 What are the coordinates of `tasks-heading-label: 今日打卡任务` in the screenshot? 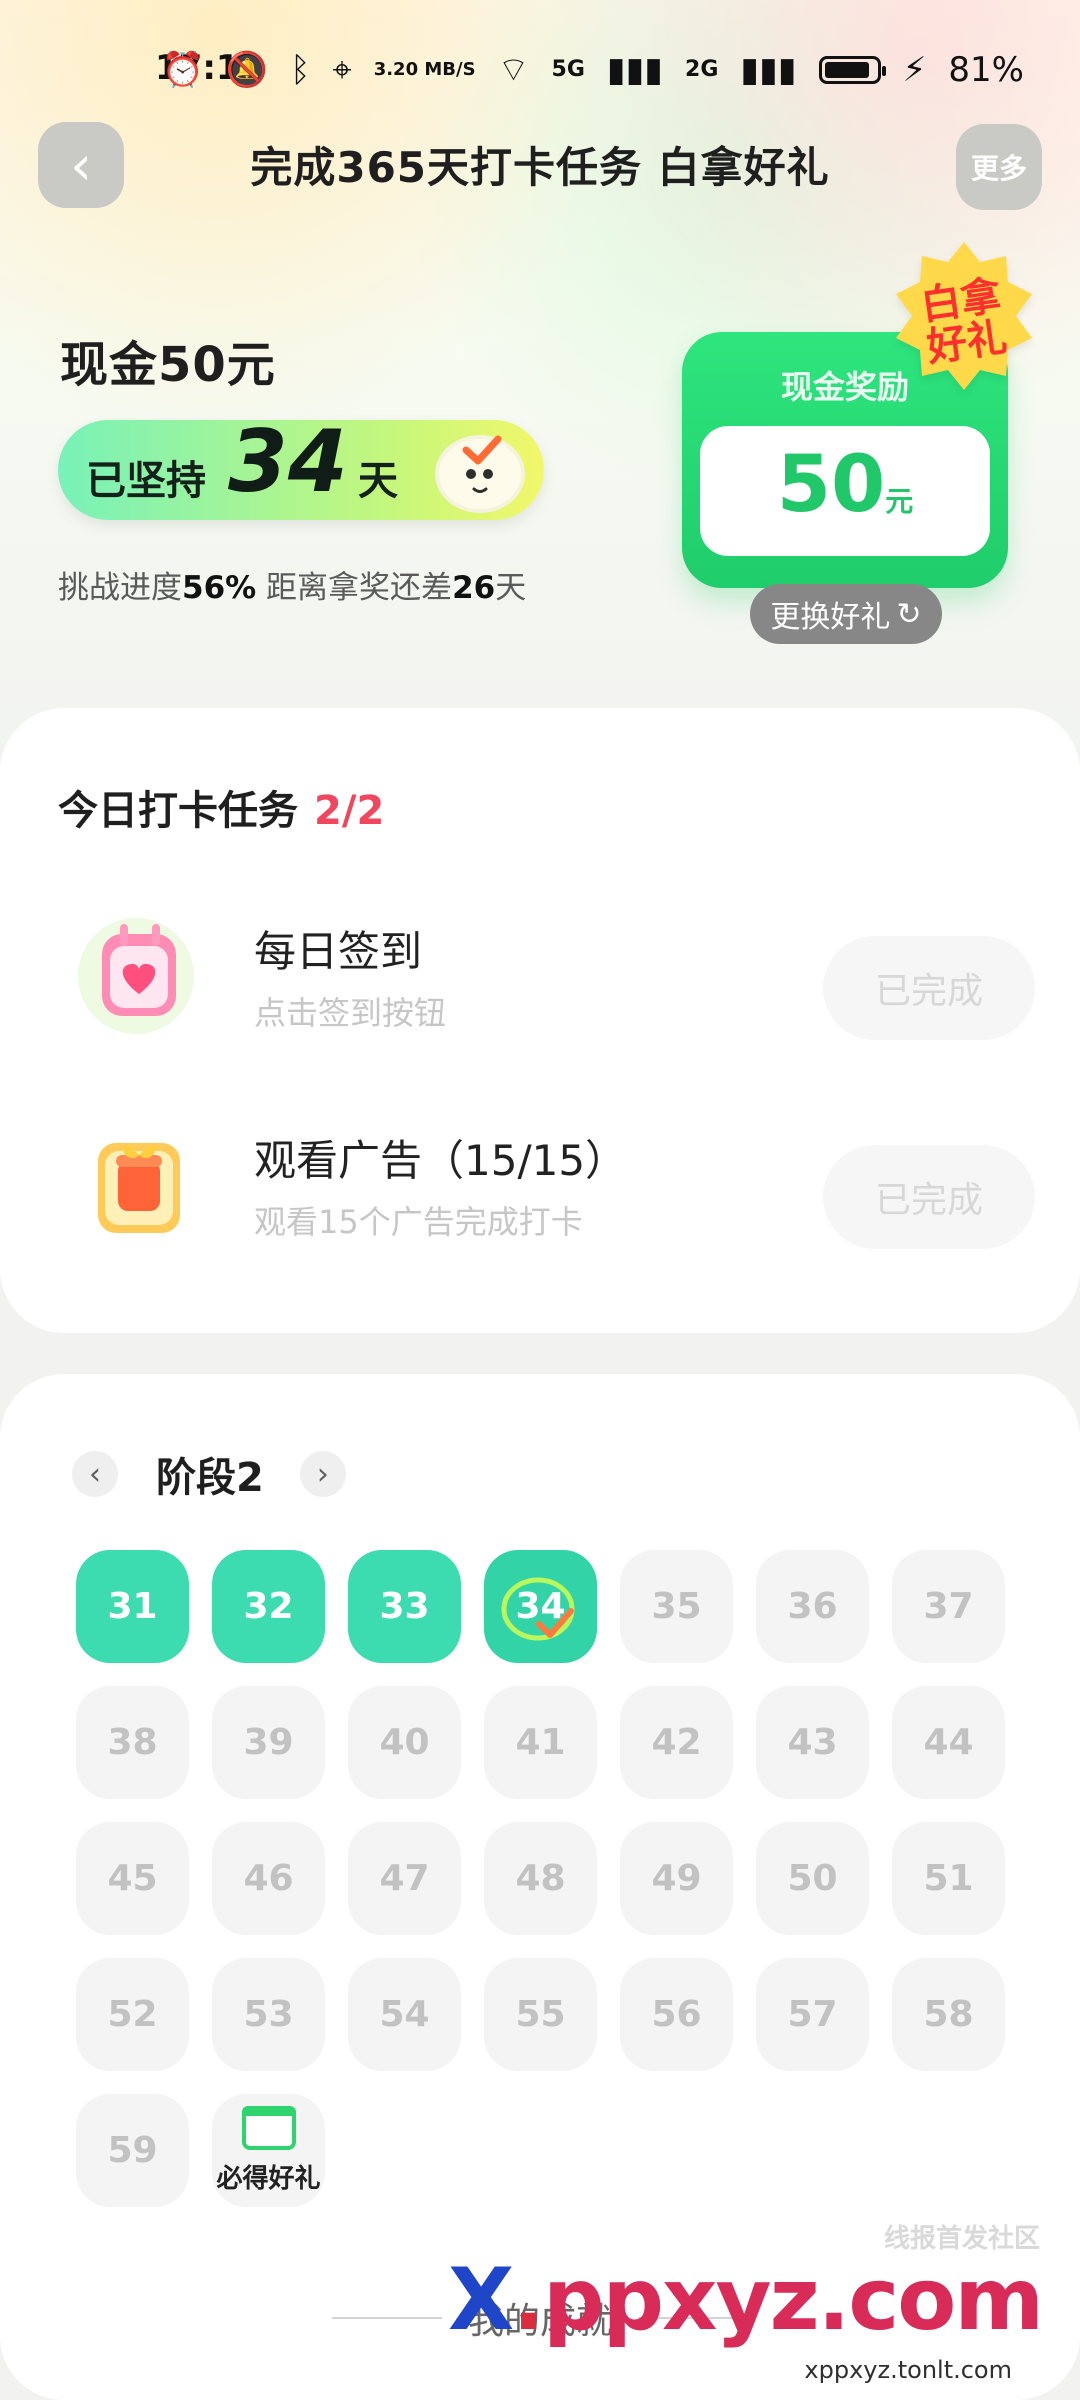 It's located at (178, 811).